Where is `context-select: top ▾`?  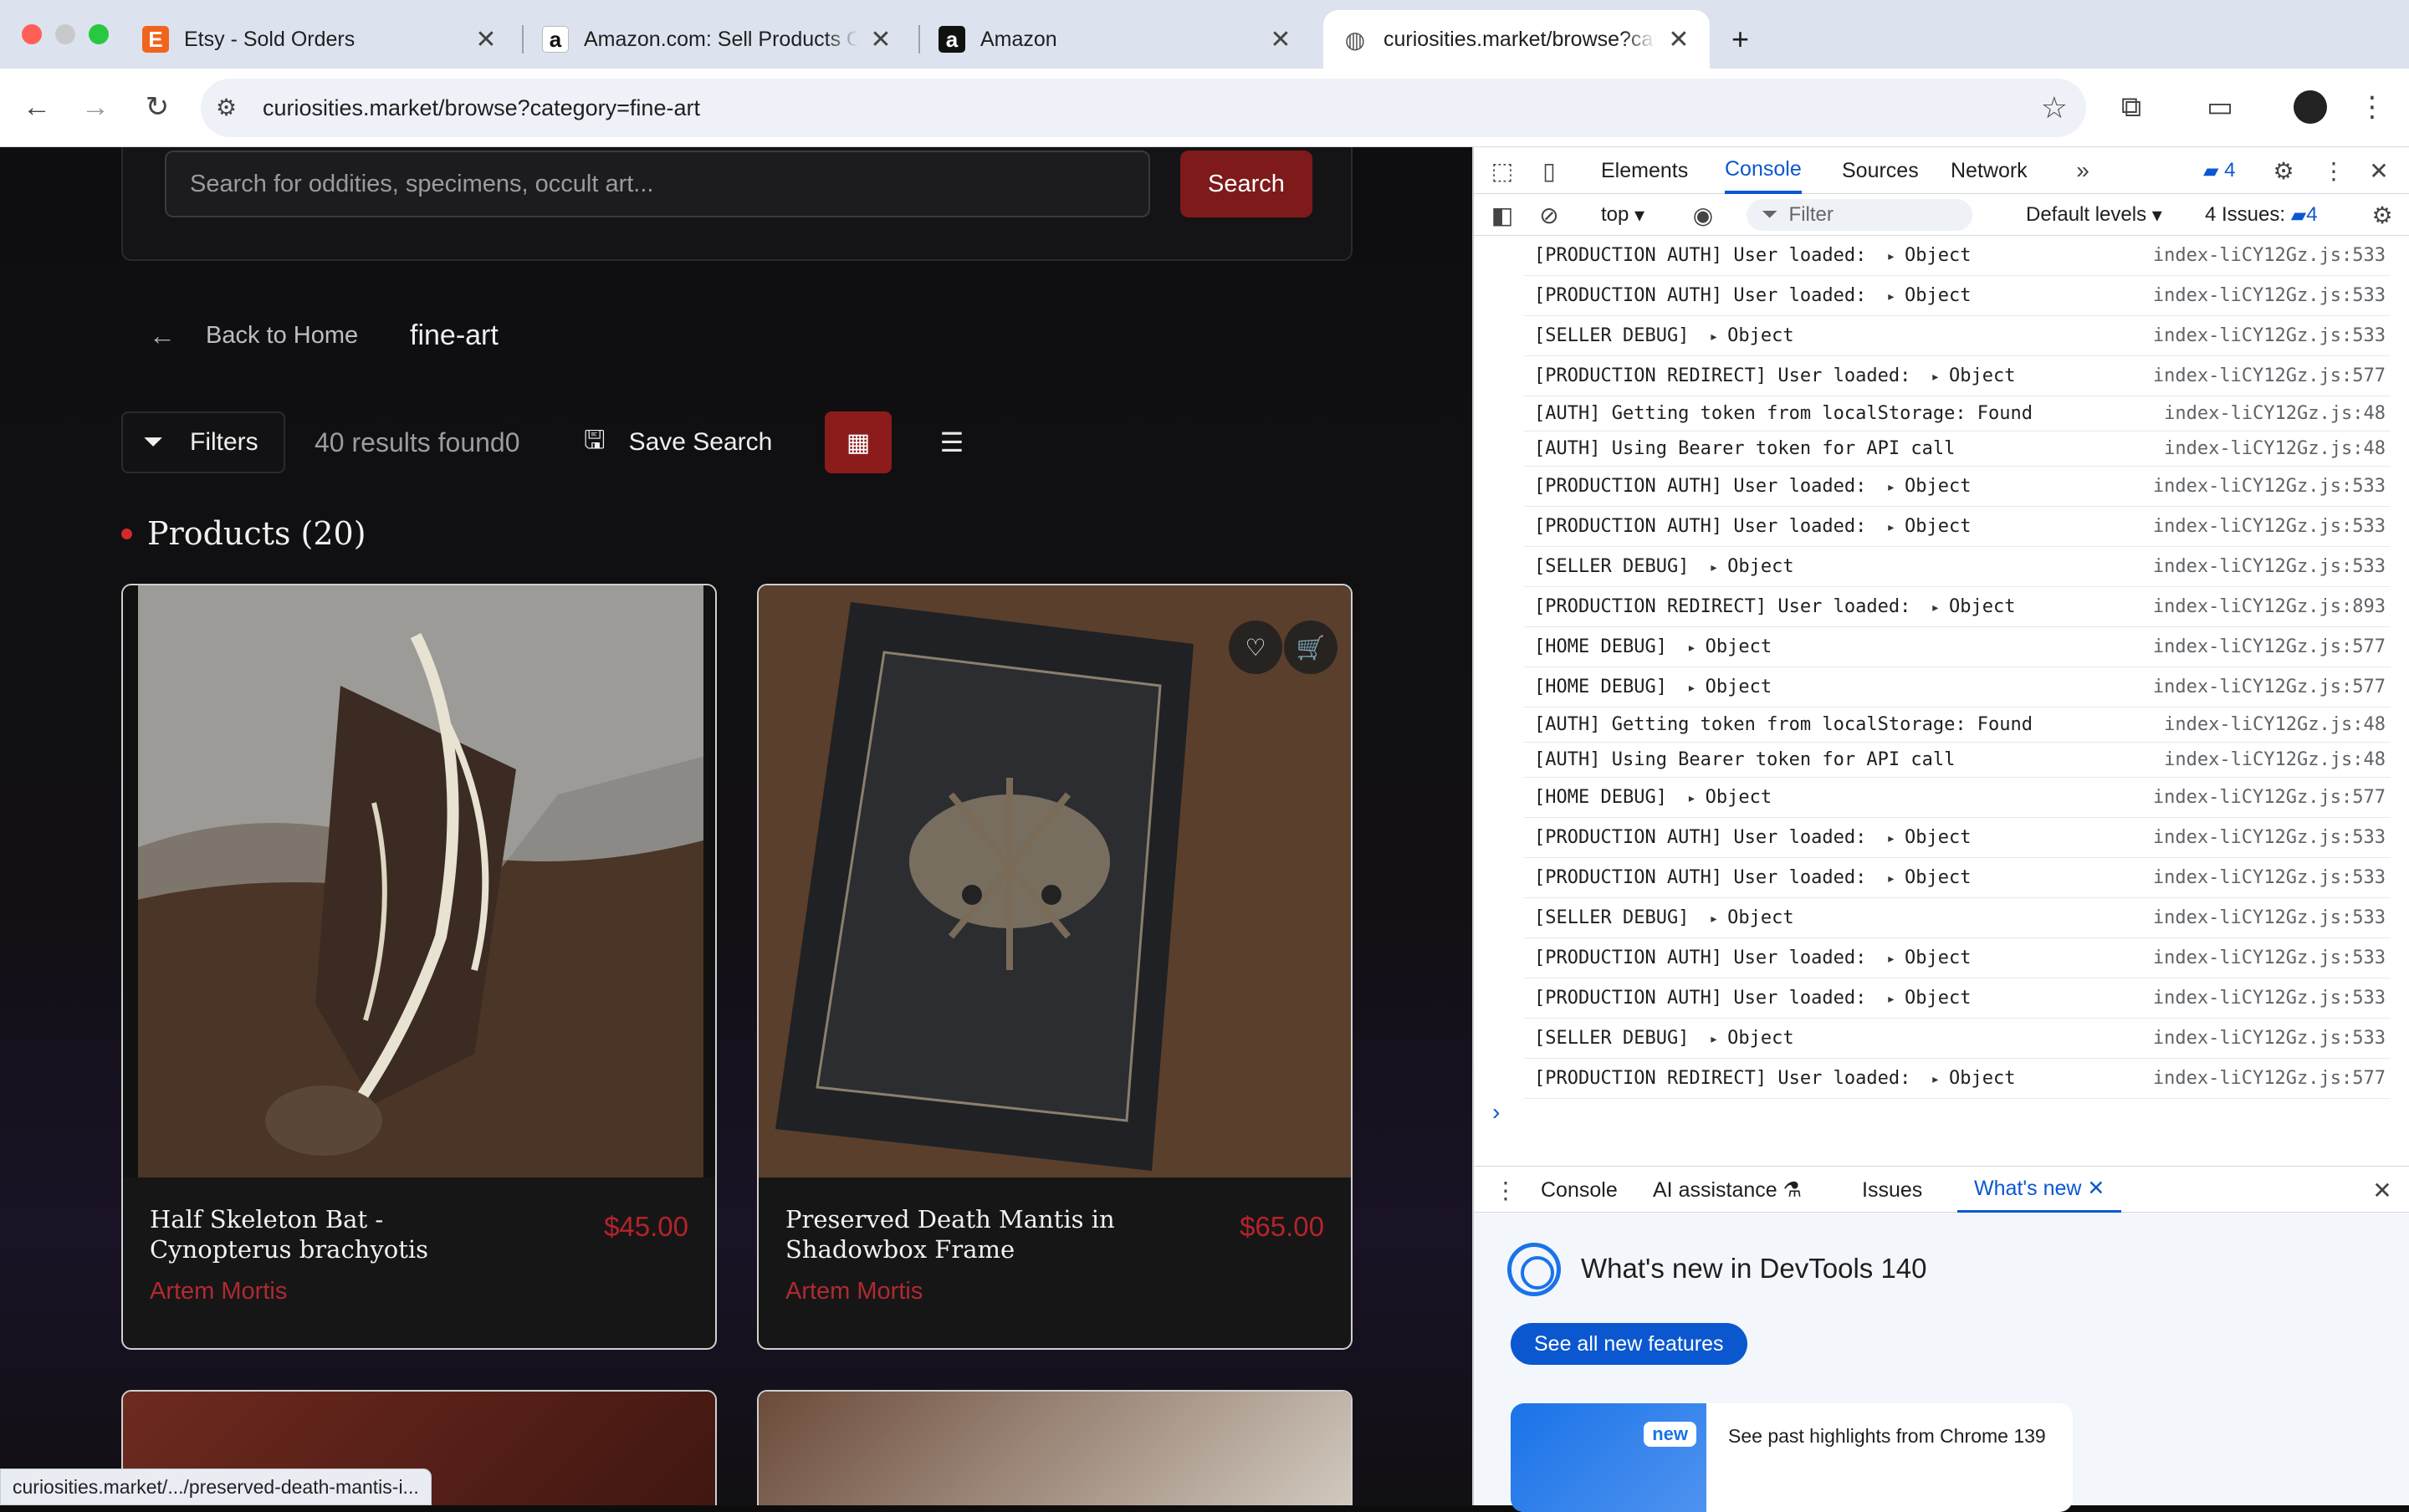
context-select: top ▾ is located at coordinates (1622, 215).